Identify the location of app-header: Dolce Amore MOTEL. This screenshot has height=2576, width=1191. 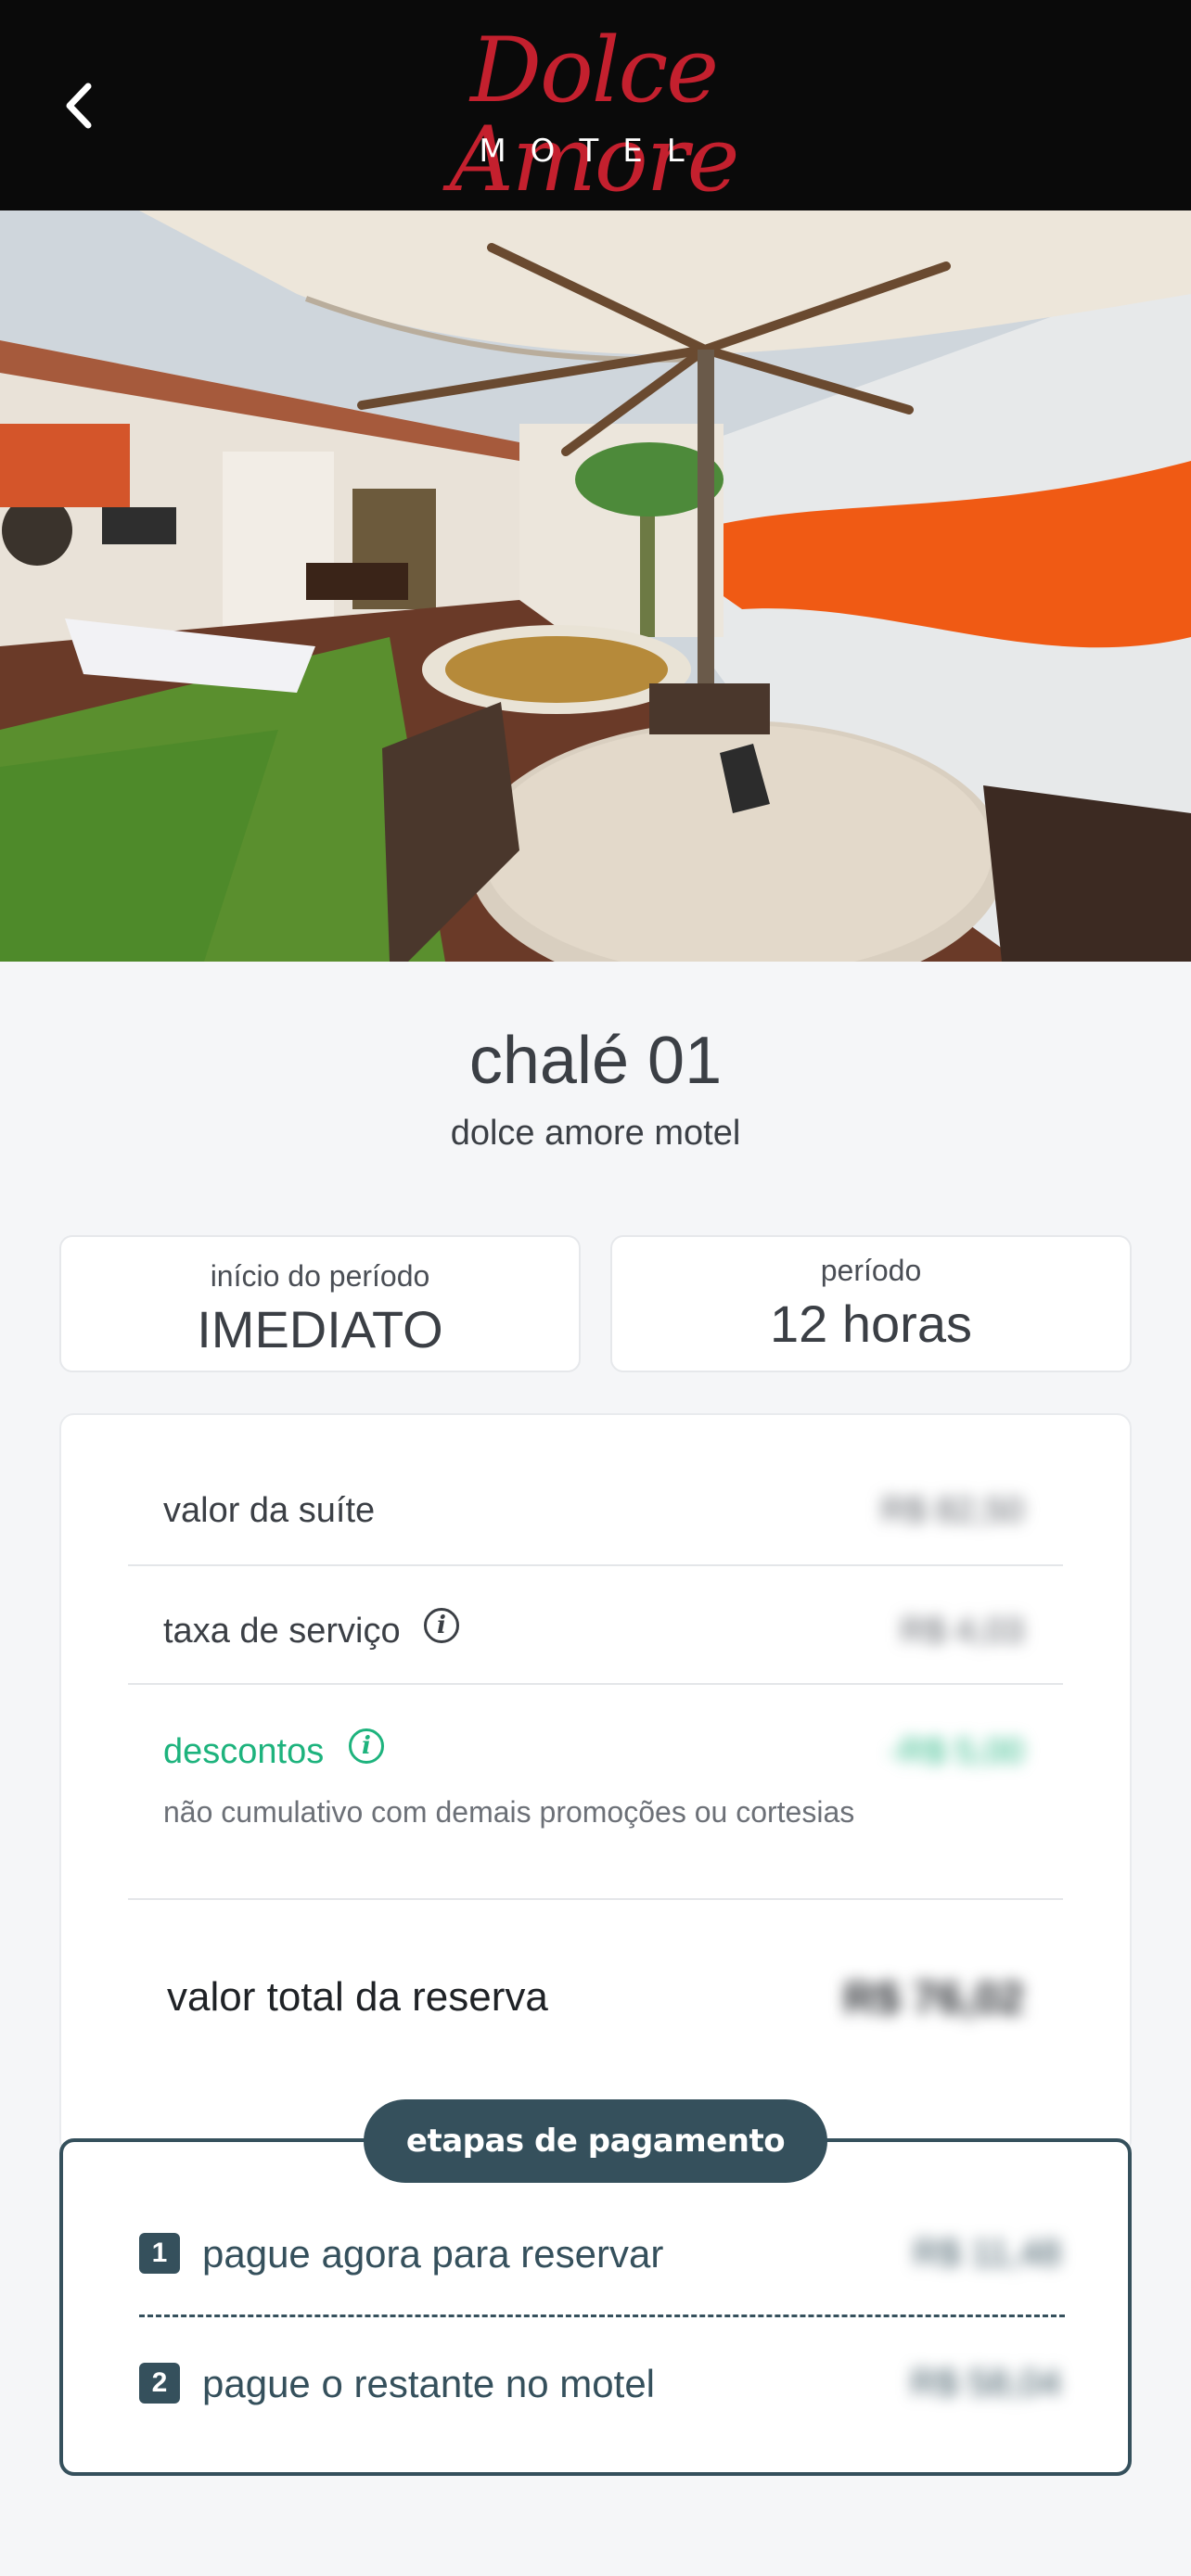
(595, 105).